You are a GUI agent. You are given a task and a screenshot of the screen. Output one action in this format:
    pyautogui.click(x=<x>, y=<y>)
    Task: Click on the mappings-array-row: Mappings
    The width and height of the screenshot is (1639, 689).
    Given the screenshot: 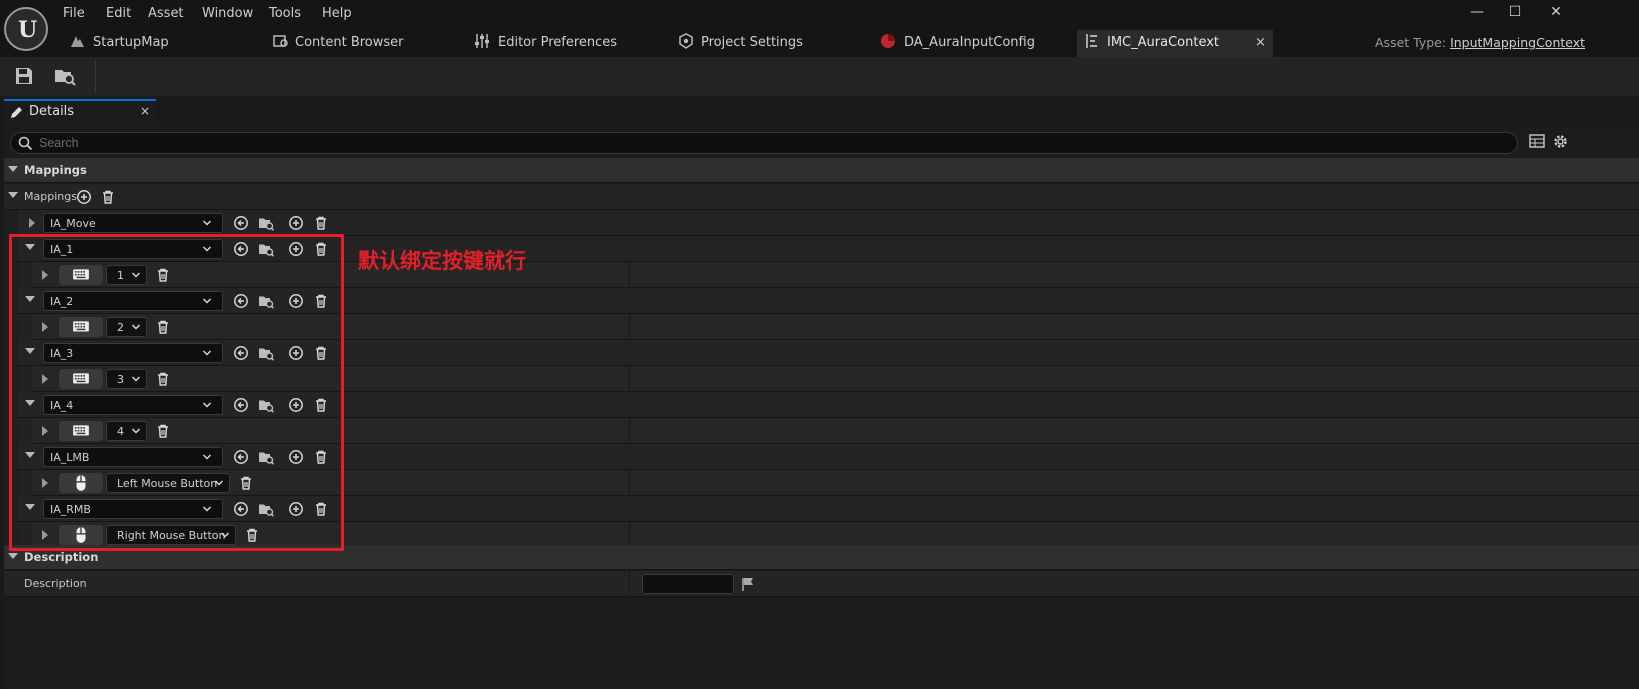 What is the action you would take?
    pyautogui.click(x=821, y=197)
    